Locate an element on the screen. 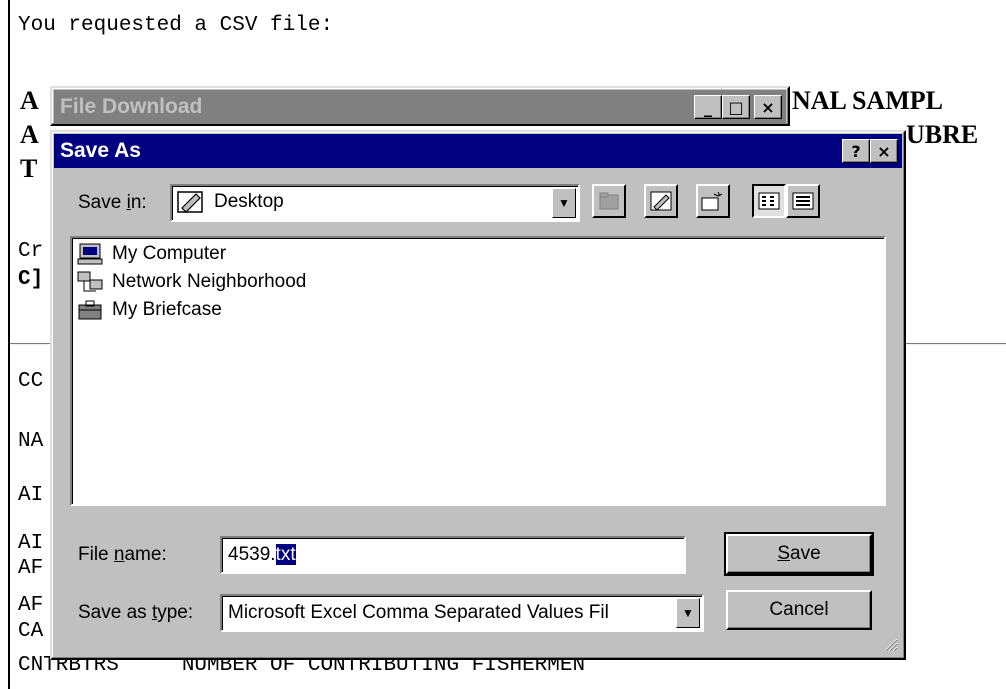 This screenshot has width=1006, height=689. cancel-button: Cancel is located at coordinates (799, 610).